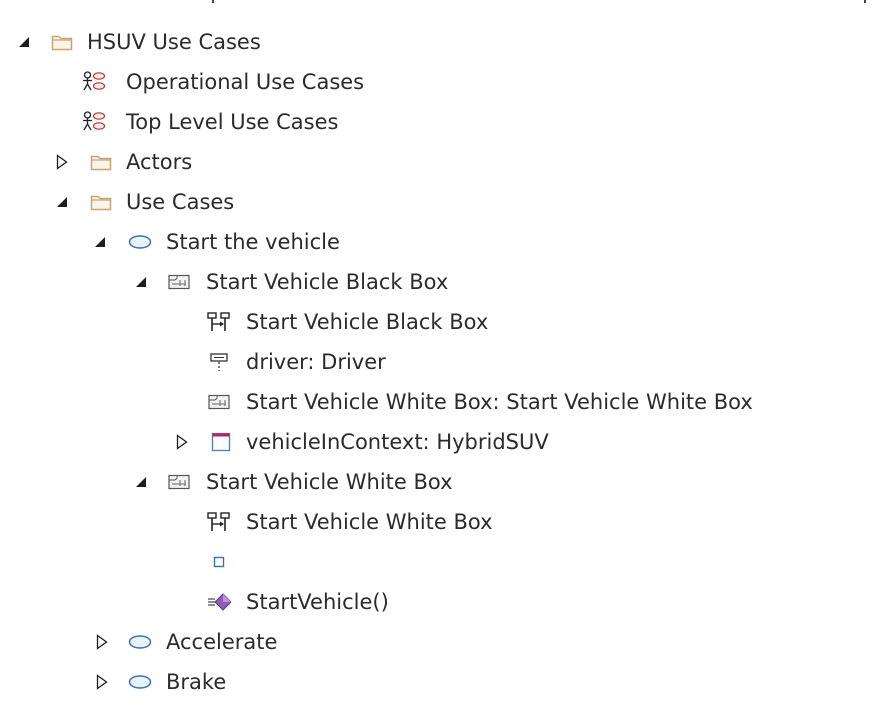 Image resolution: width=885 pixels, height=707 pixels. What do you see at coordinates (219, 362) in the screenshot?
I see `lifeline-icon` at bounding box center [219, 362].